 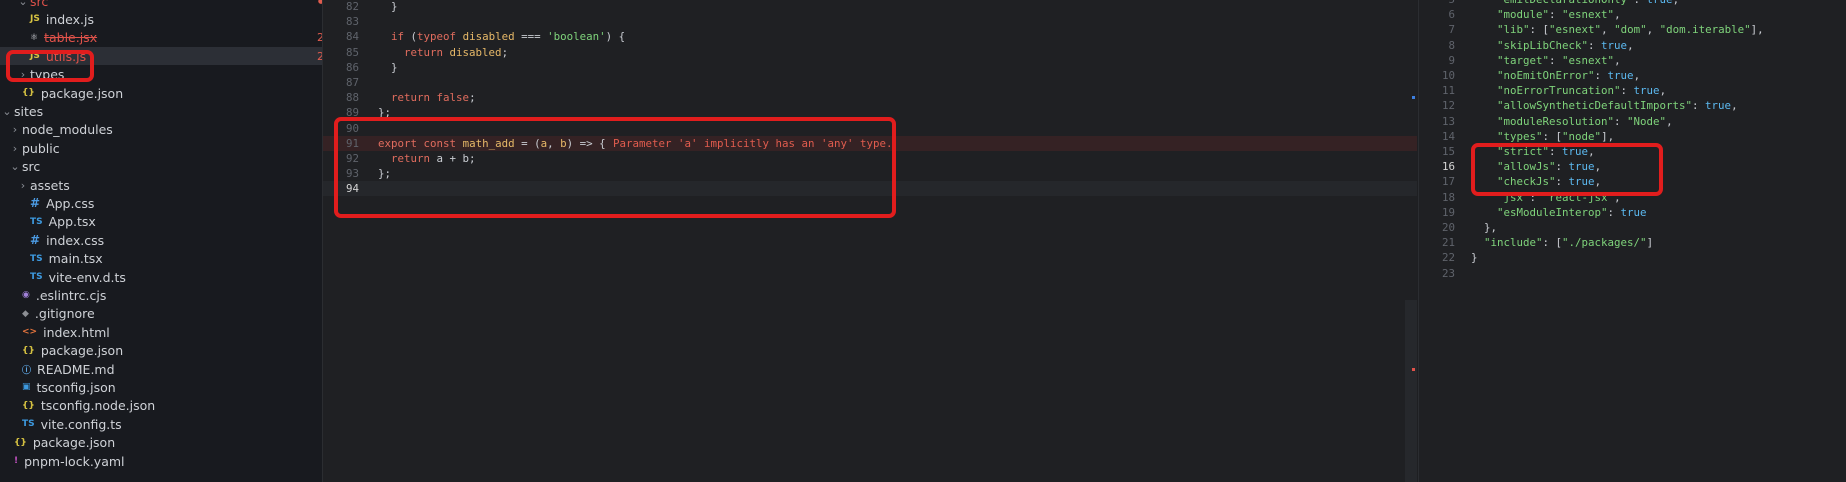 What do you see at coordinates (1632, 227) in the screenshot?
I see `code-line: 20 },` at bounding box center [1632, 227].